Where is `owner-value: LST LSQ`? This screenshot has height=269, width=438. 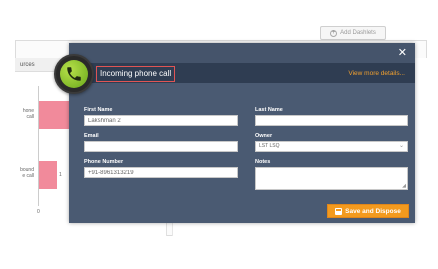 owner-value: LST LSQ is located at coordinates (269, 146).